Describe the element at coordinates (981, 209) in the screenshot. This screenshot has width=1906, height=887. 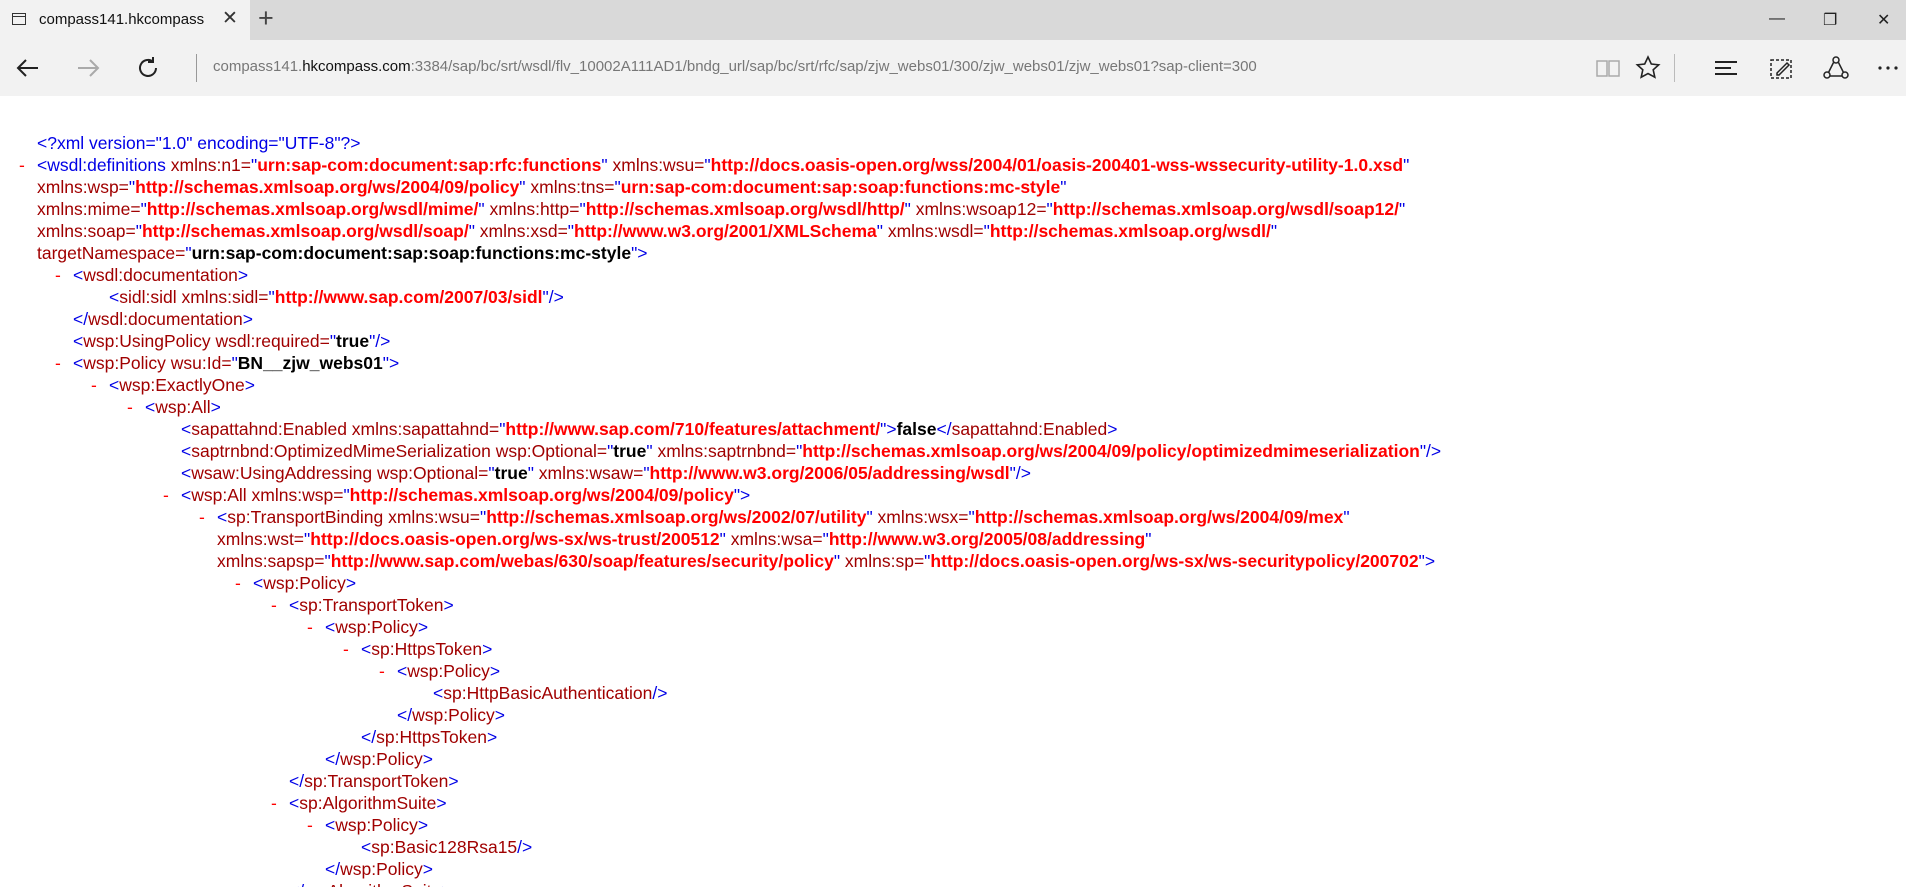
I see `xml-token: xmlns:wsoap12=` at that location.